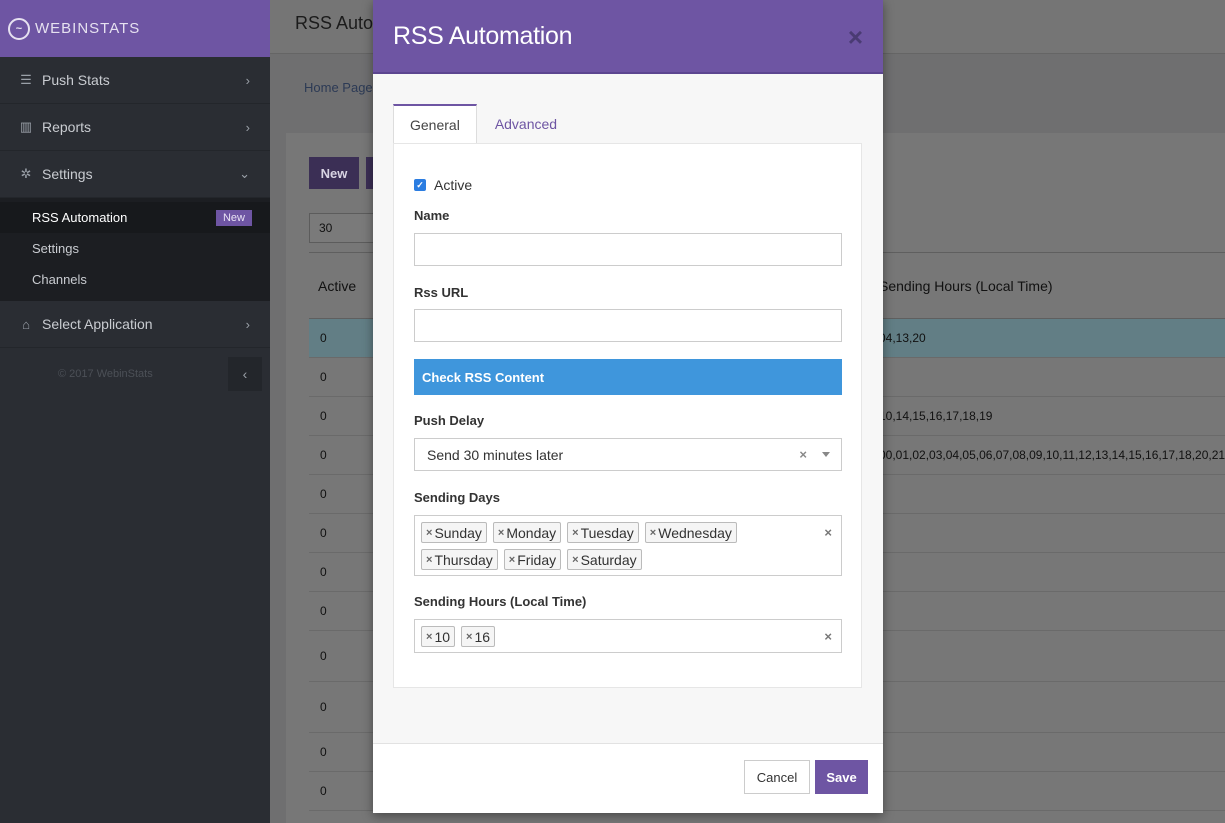 The width and height of the screenshot is (1225, 823). Describe the element at coordinates (135, 279) in the screenshot. I see `sidebar-subitem-channels: Channels` at that location.